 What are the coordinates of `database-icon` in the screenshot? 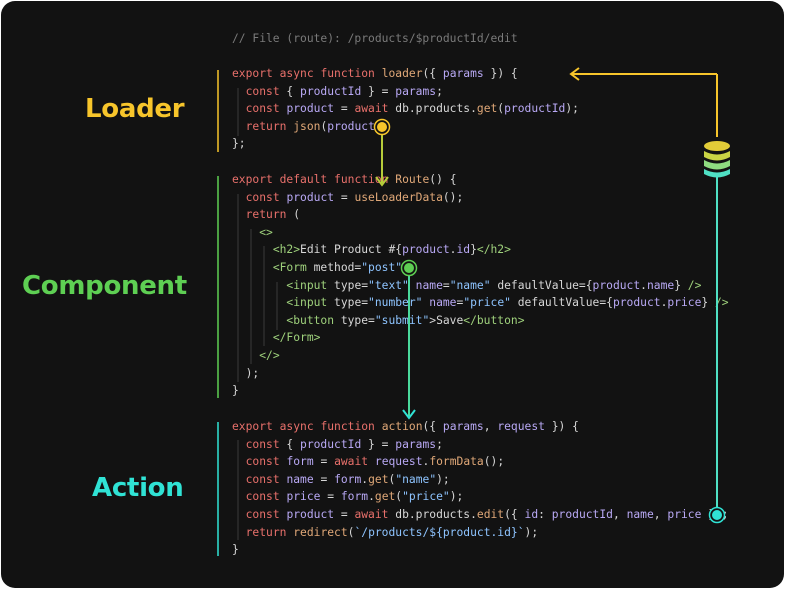 It's located at (717, 159).